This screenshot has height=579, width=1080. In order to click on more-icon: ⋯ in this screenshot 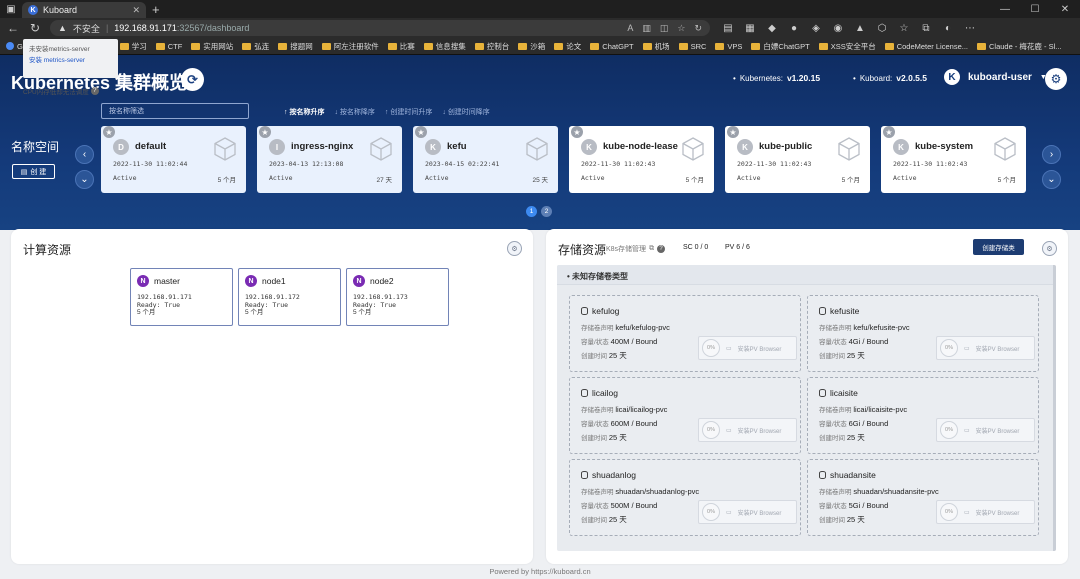, I will do `click(970, 28)`.